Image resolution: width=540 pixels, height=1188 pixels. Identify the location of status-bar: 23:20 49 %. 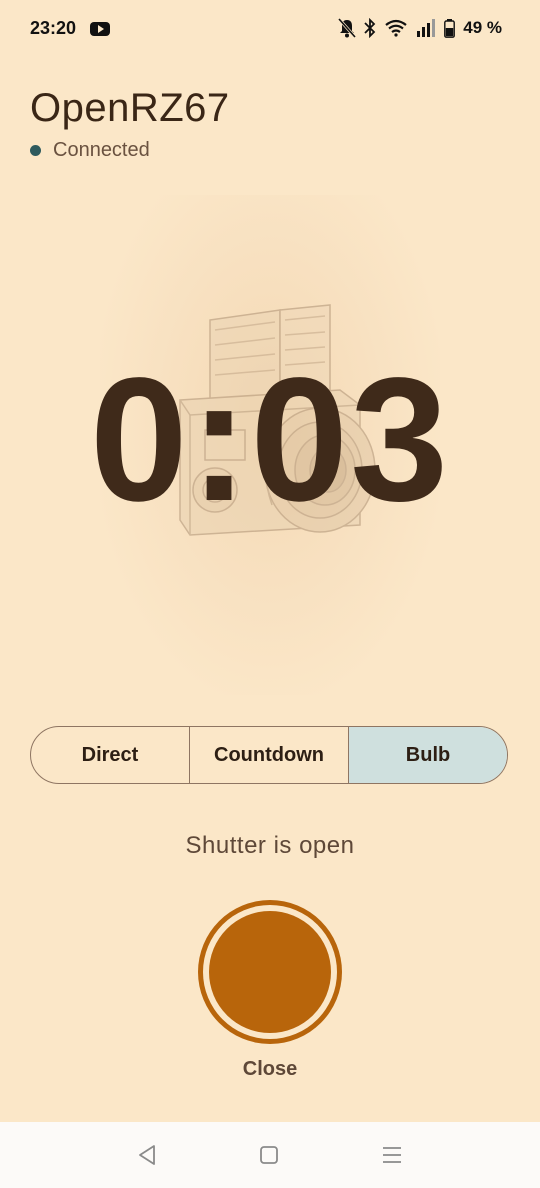
(270, 30).